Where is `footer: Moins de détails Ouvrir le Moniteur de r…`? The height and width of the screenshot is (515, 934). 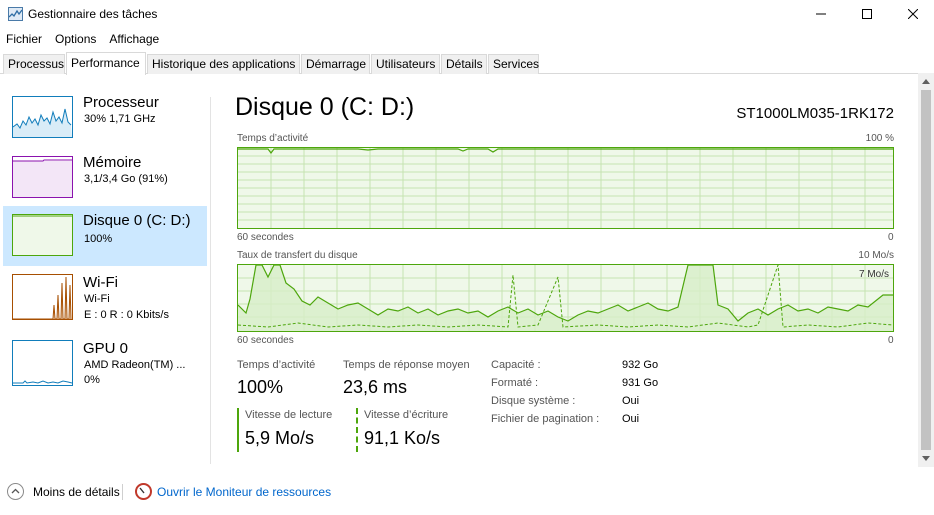
footer: Moins de détails Ouvrir le Moniteur de r… is located at coordinates (467, 492).